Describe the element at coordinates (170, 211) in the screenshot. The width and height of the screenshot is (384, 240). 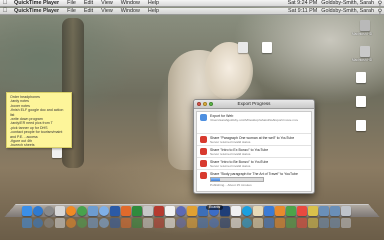
I see `ical-date-icon` at that location.